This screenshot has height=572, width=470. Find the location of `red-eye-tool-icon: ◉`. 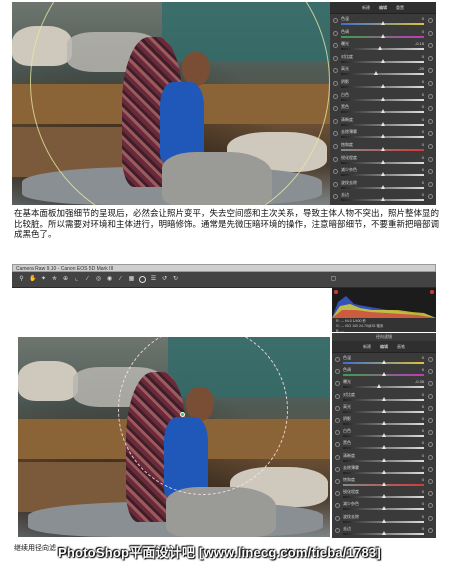

red-eye-tool-icon: ◉ is located at coordinates (109, 279).